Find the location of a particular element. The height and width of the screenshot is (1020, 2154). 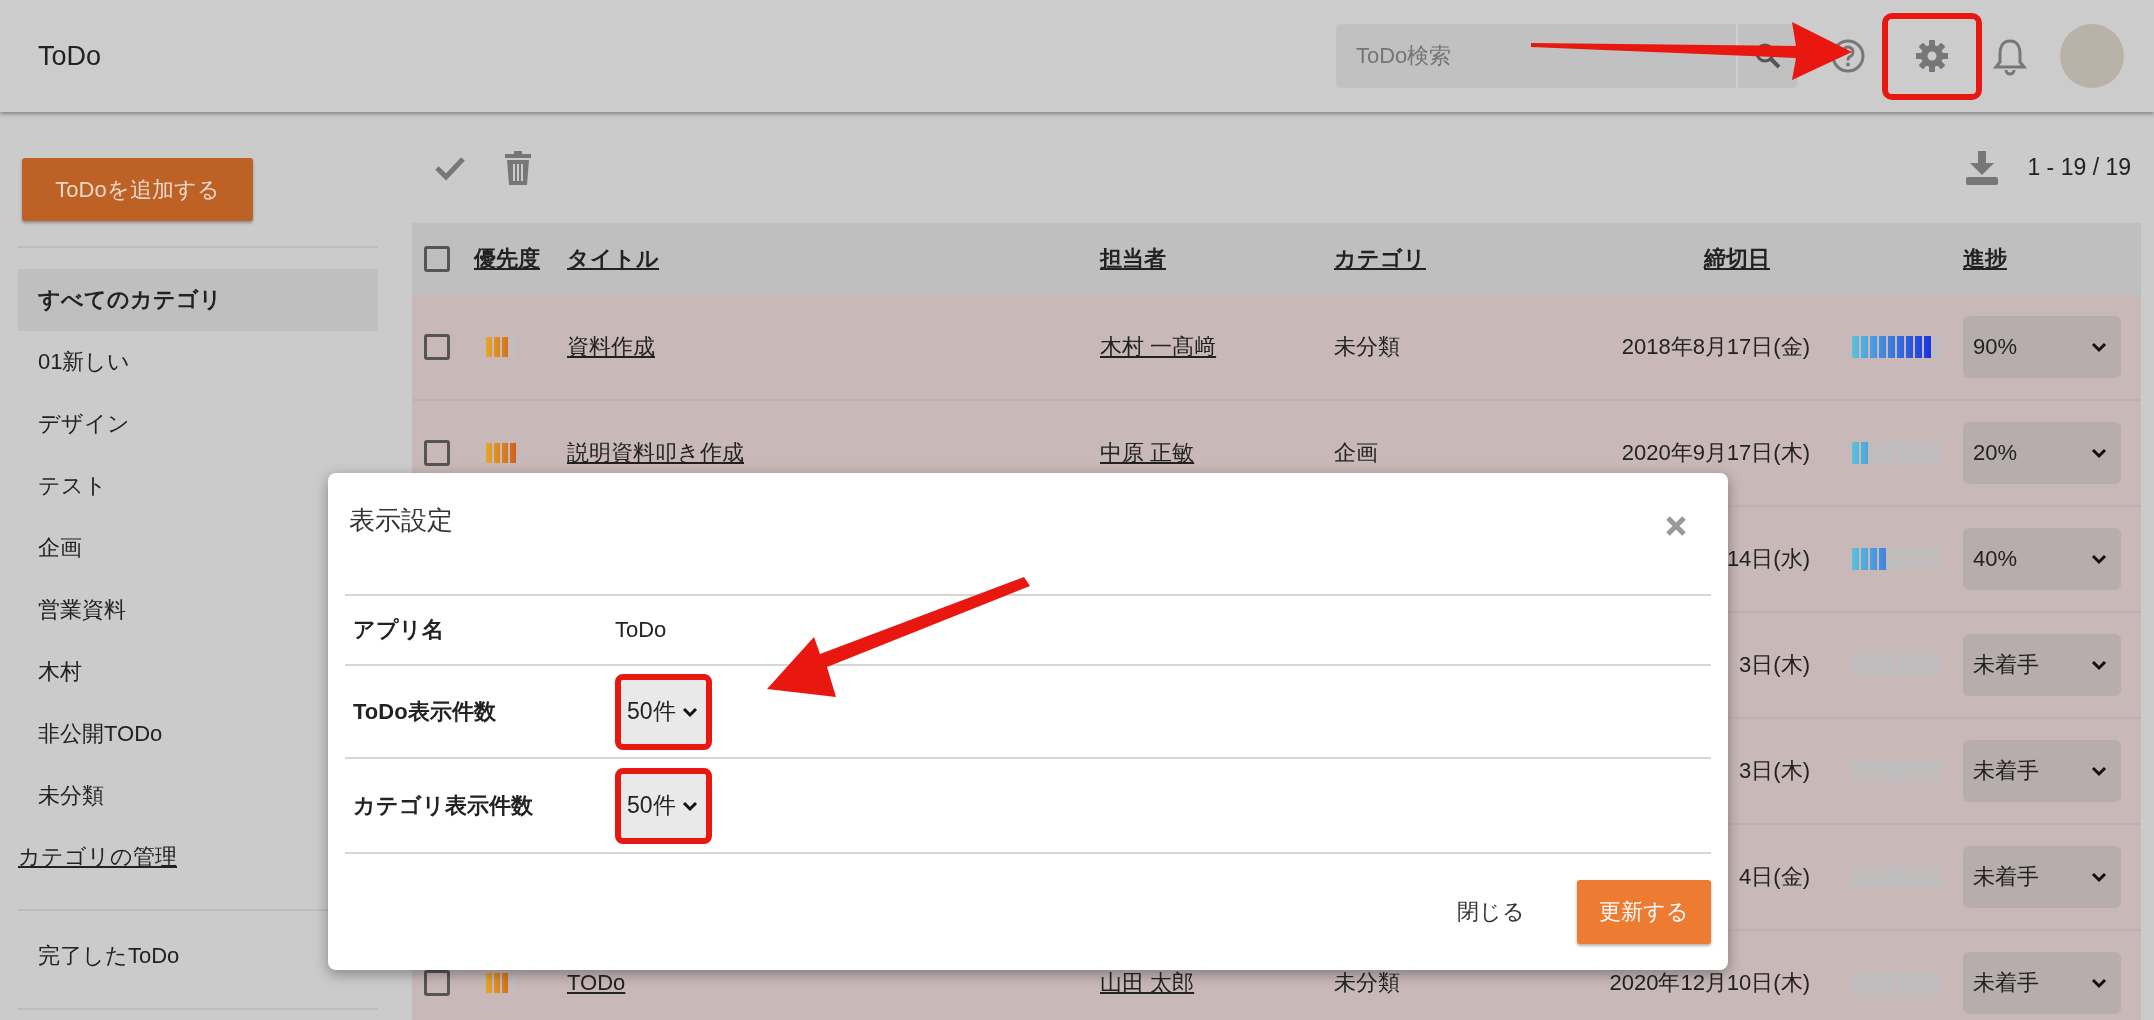

manage-categories-link: カテゴリの管理 is located at coordinates (97, 857).